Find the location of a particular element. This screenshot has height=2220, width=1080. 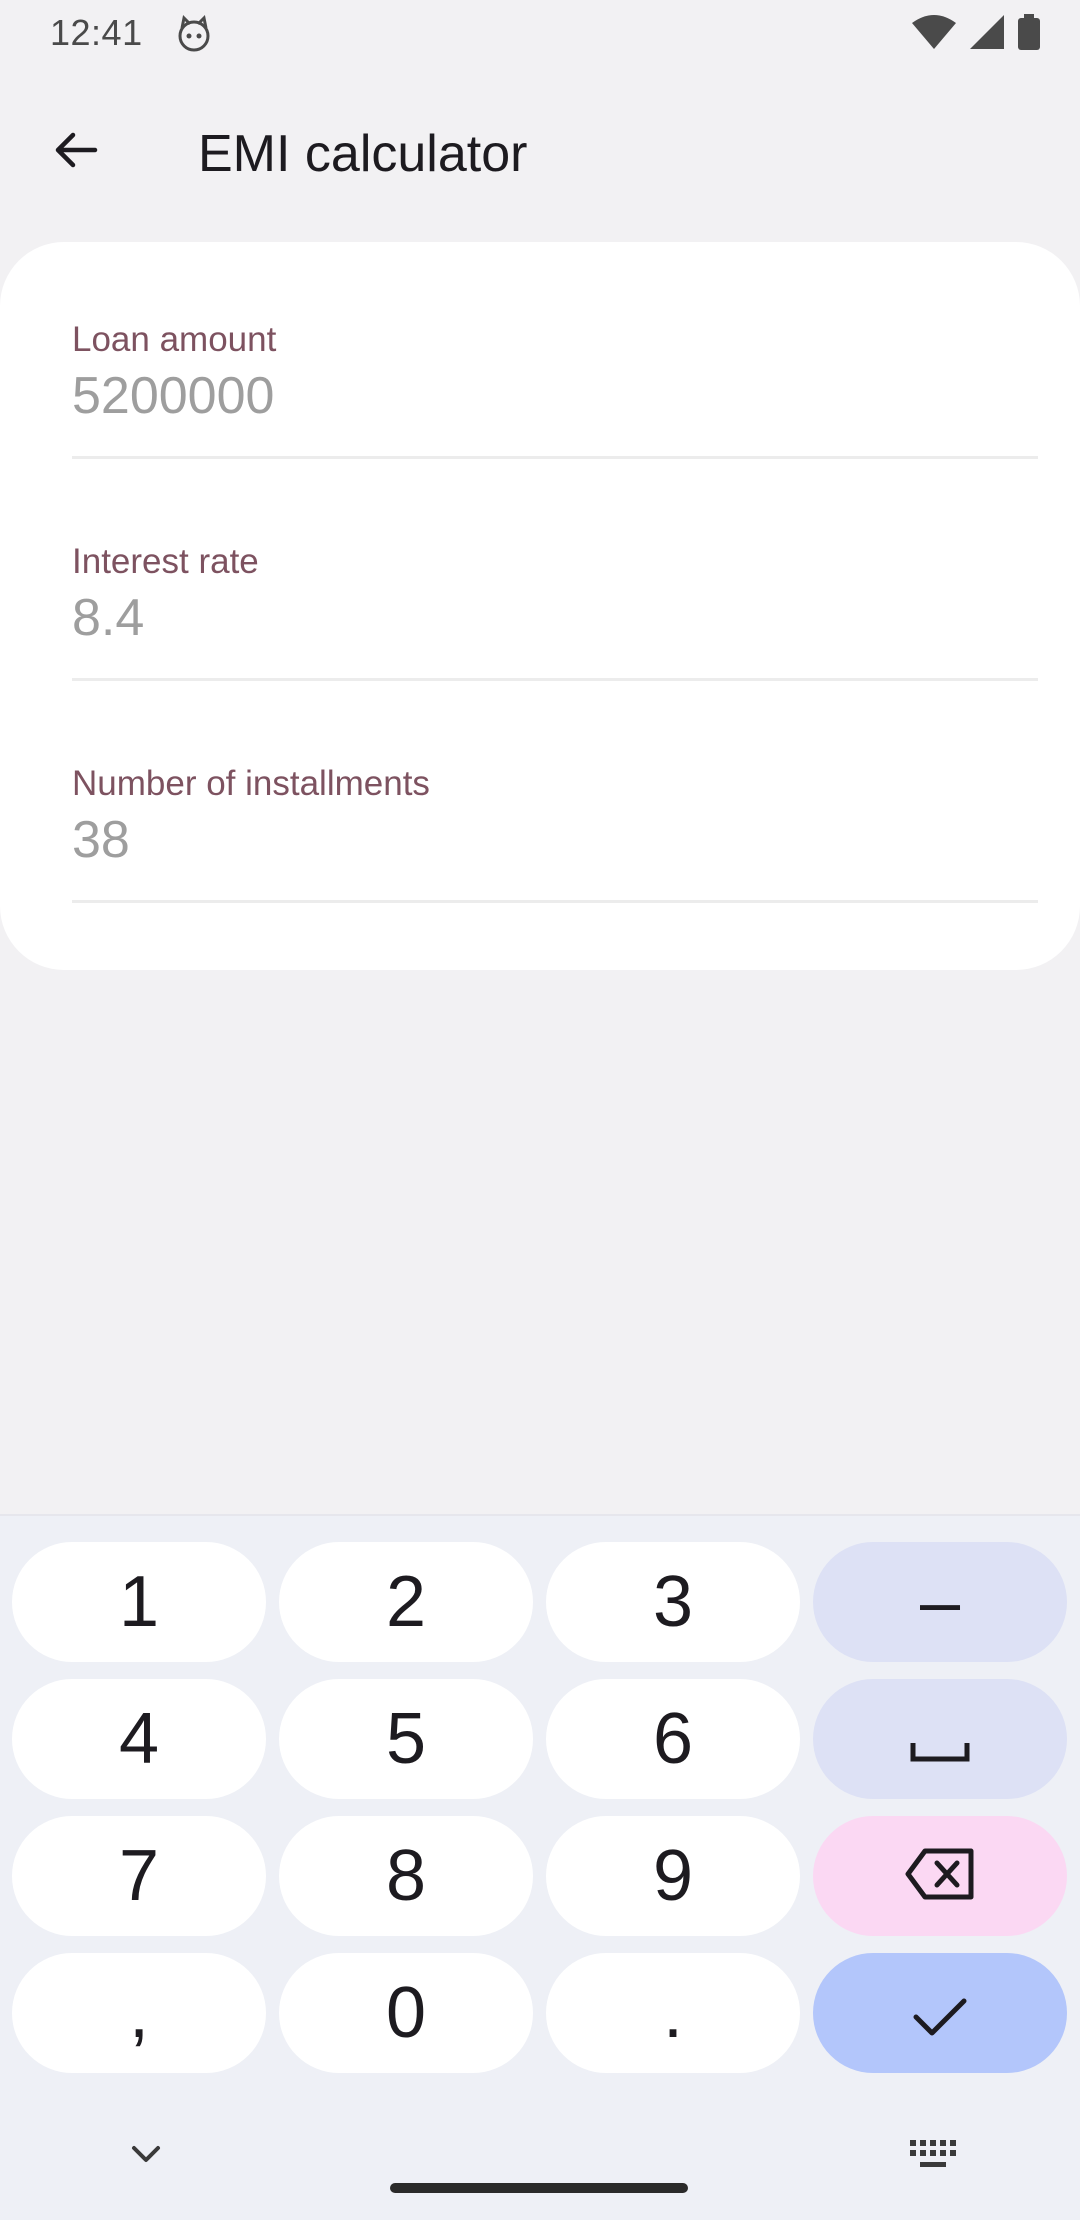

key-3: 3 is located at coordinates (673, 1602).